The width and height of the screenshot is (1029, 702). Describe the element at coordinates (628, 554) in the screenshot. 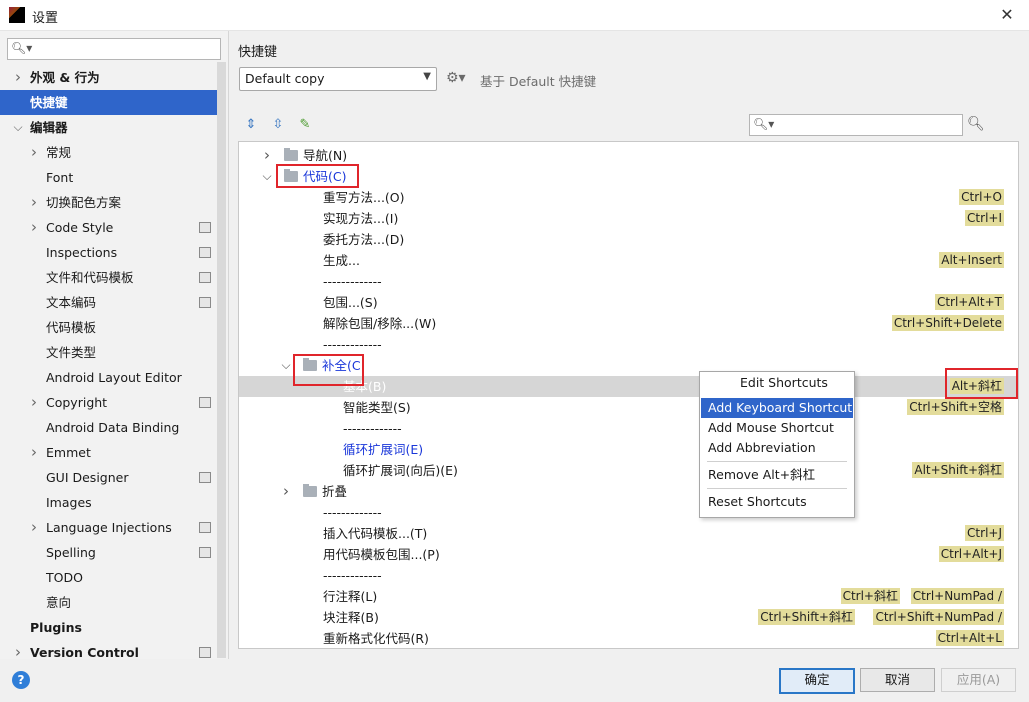

I see `action-row: 用代码模板包围...(P) Ctrl+Alt+J` at that location.